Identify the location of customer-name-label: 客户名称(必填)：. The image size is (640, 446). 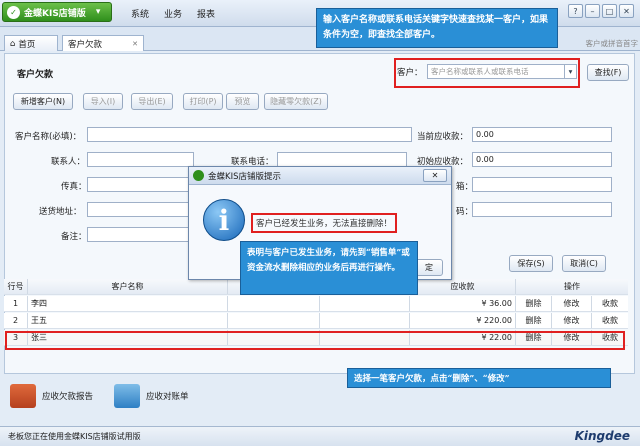
(48, 137).